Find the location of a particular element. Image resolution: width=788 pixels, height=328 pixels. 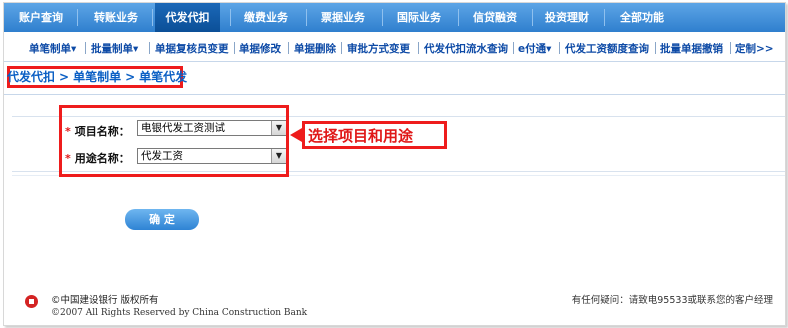

tab-international: 国际业务 is located at coordinates (419, 17).